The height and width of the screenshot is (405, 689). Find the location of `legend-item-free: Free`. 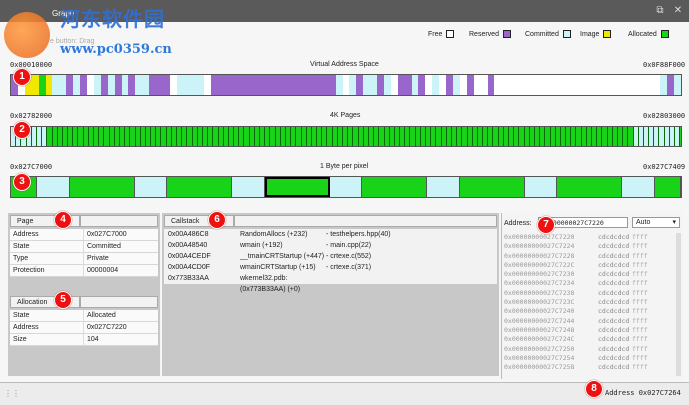

legend-item-free: Free is located at coordinates (441, 34).